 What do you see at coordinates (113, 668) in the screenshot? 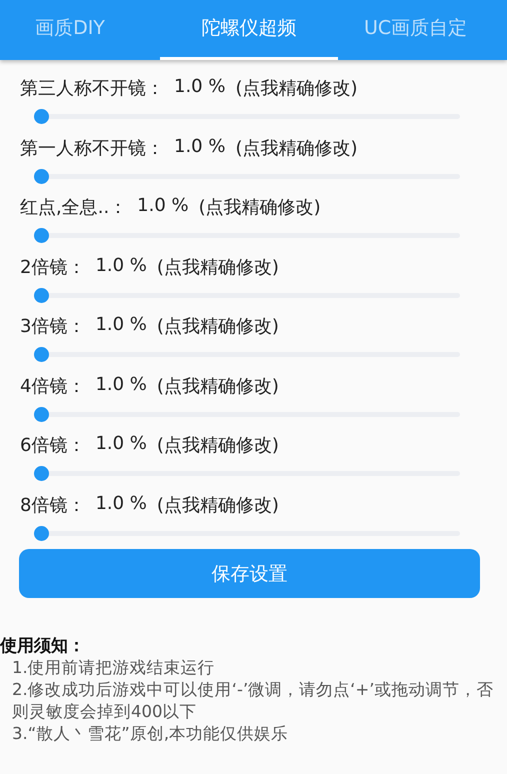
I see `note-text: 1.使用前请把游戏结束运行` at bounding box center [113, 668].